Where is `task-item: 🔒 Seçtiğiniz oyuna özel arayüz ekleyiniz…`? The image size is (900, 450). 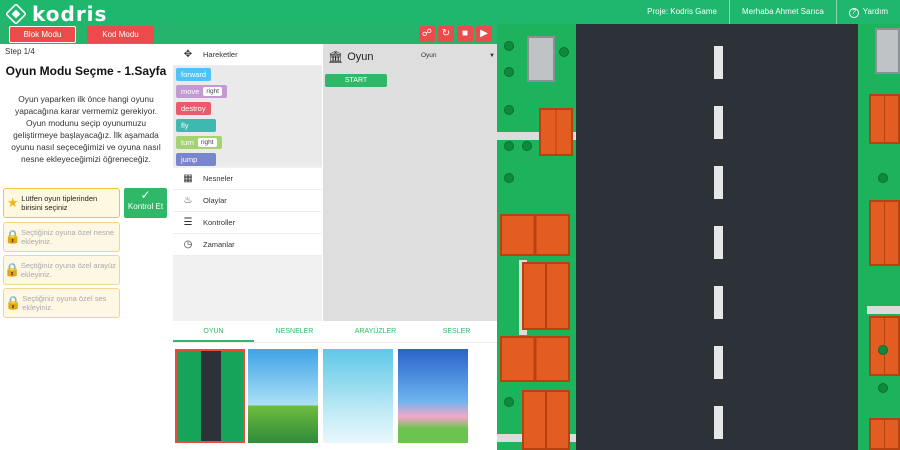 task-item: 🔒 Seçtiğiniz oyuna özel arayüz ekleyiniz… is located at coordinates (61, 270).